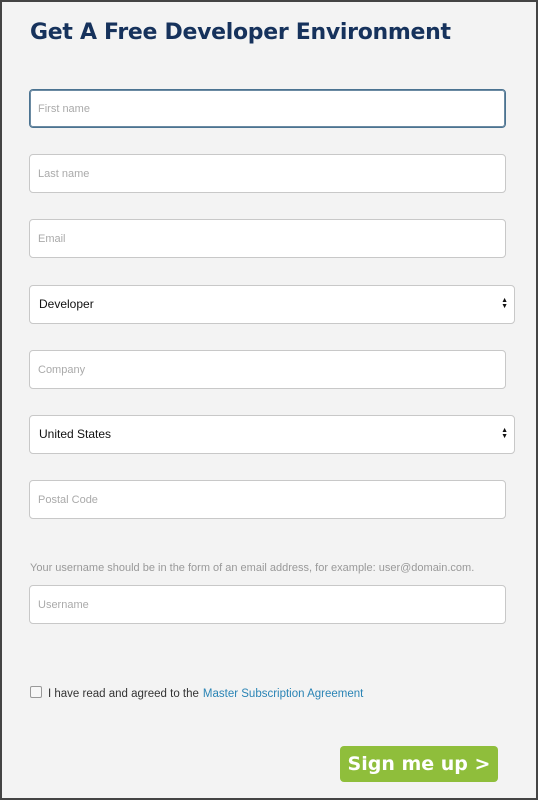 This screenshot has height=800, width=538. I want to click on last-name-input, so click(267, 173).